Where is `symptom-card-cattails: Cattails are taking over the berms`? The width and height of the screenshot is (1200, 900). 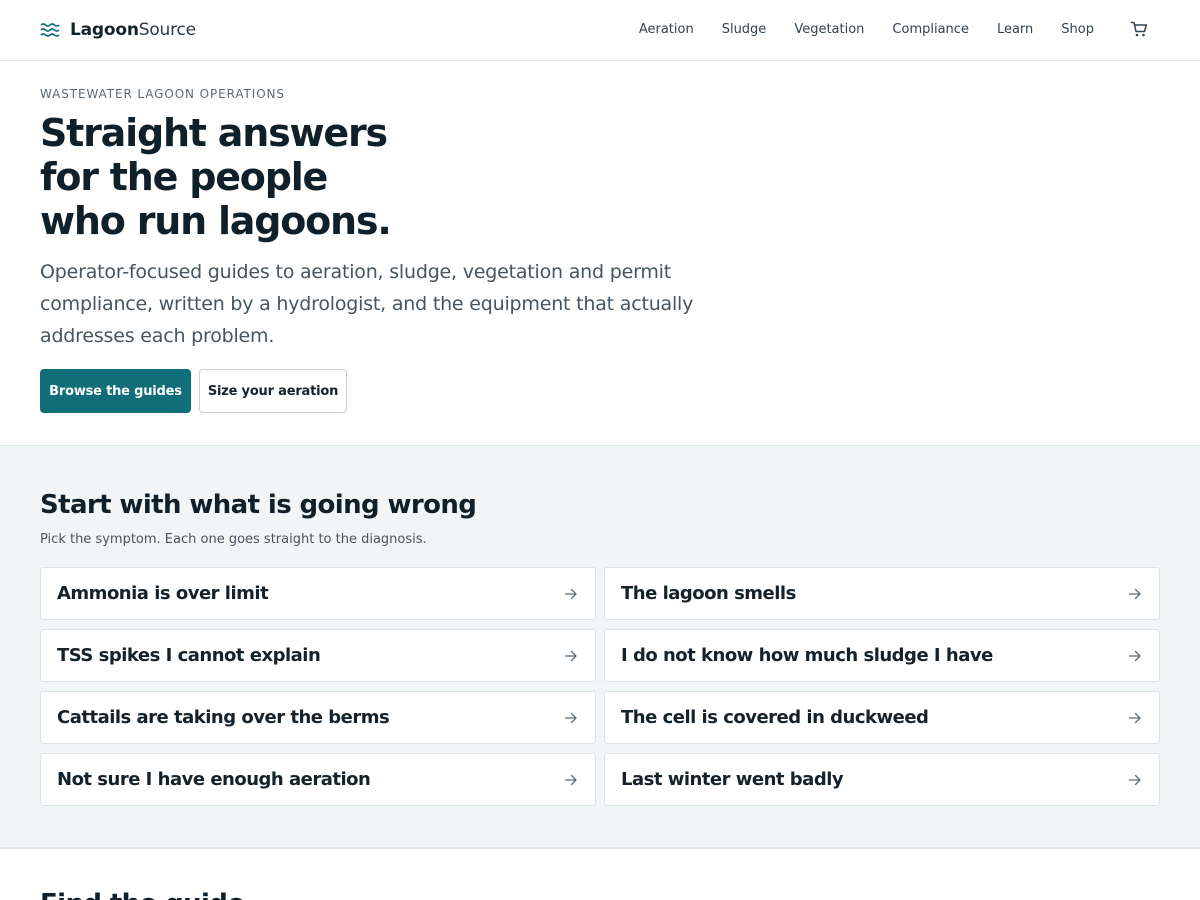
symptom-card-cattails: Cattails are taking over the berms is located at coordinates (318, 717).